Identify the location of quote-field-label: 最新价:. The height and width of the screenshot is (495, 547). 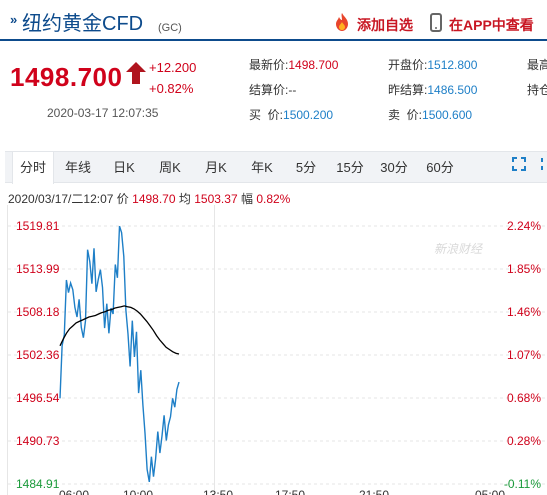
(269, 65).